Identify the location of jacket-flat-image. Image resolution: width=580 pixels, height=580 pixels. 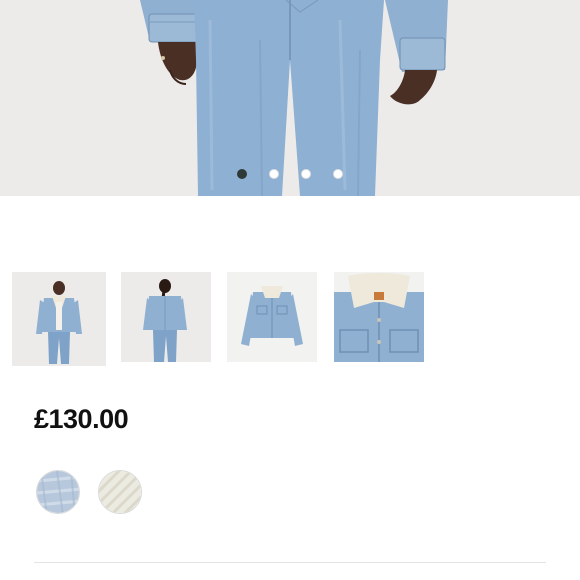
(272, 317).